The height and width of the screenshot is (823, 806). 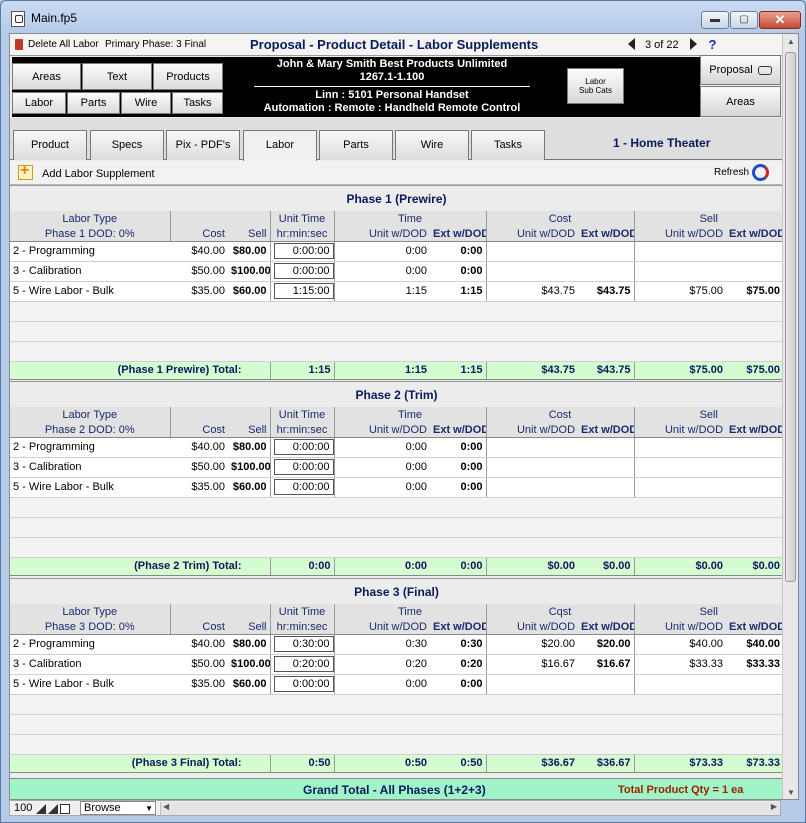 What do you see at coordinates (744, 20) in the screenshot?
I see `maximize-button: ▢` at bounding box center [744, 20].